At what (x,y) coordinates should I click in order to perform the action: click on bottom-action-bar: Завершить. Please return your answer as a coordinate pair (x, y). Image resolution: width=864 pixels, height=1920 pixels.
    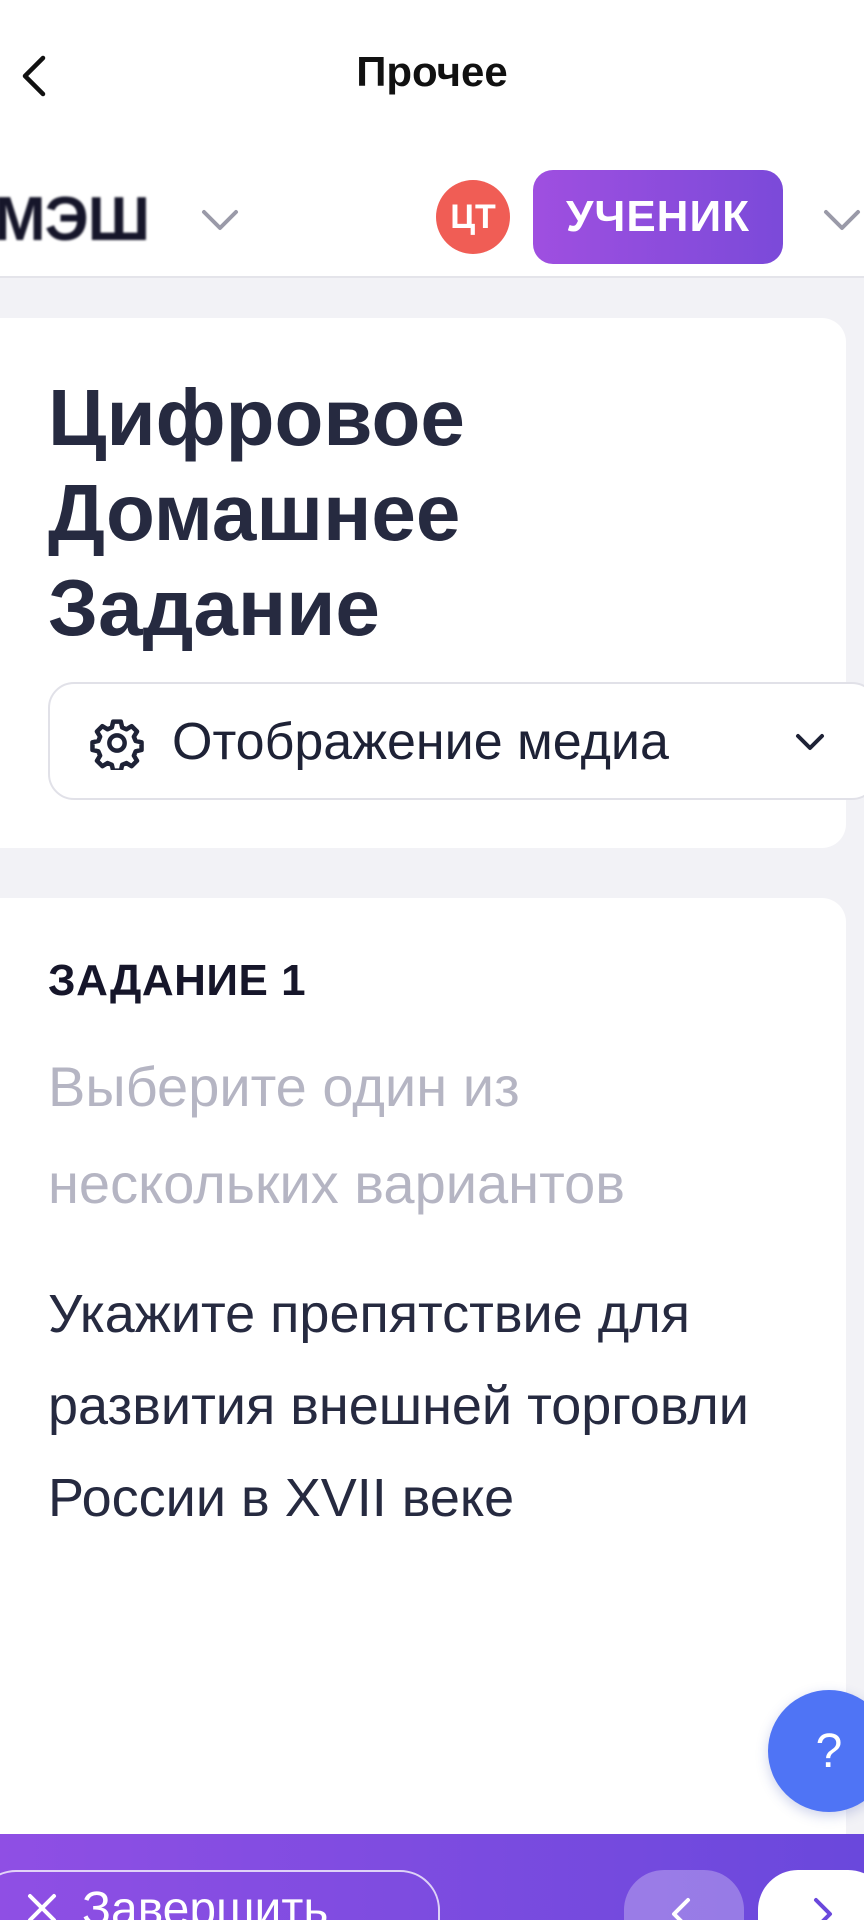
    Looking at the image, I should click on (432, 1877).